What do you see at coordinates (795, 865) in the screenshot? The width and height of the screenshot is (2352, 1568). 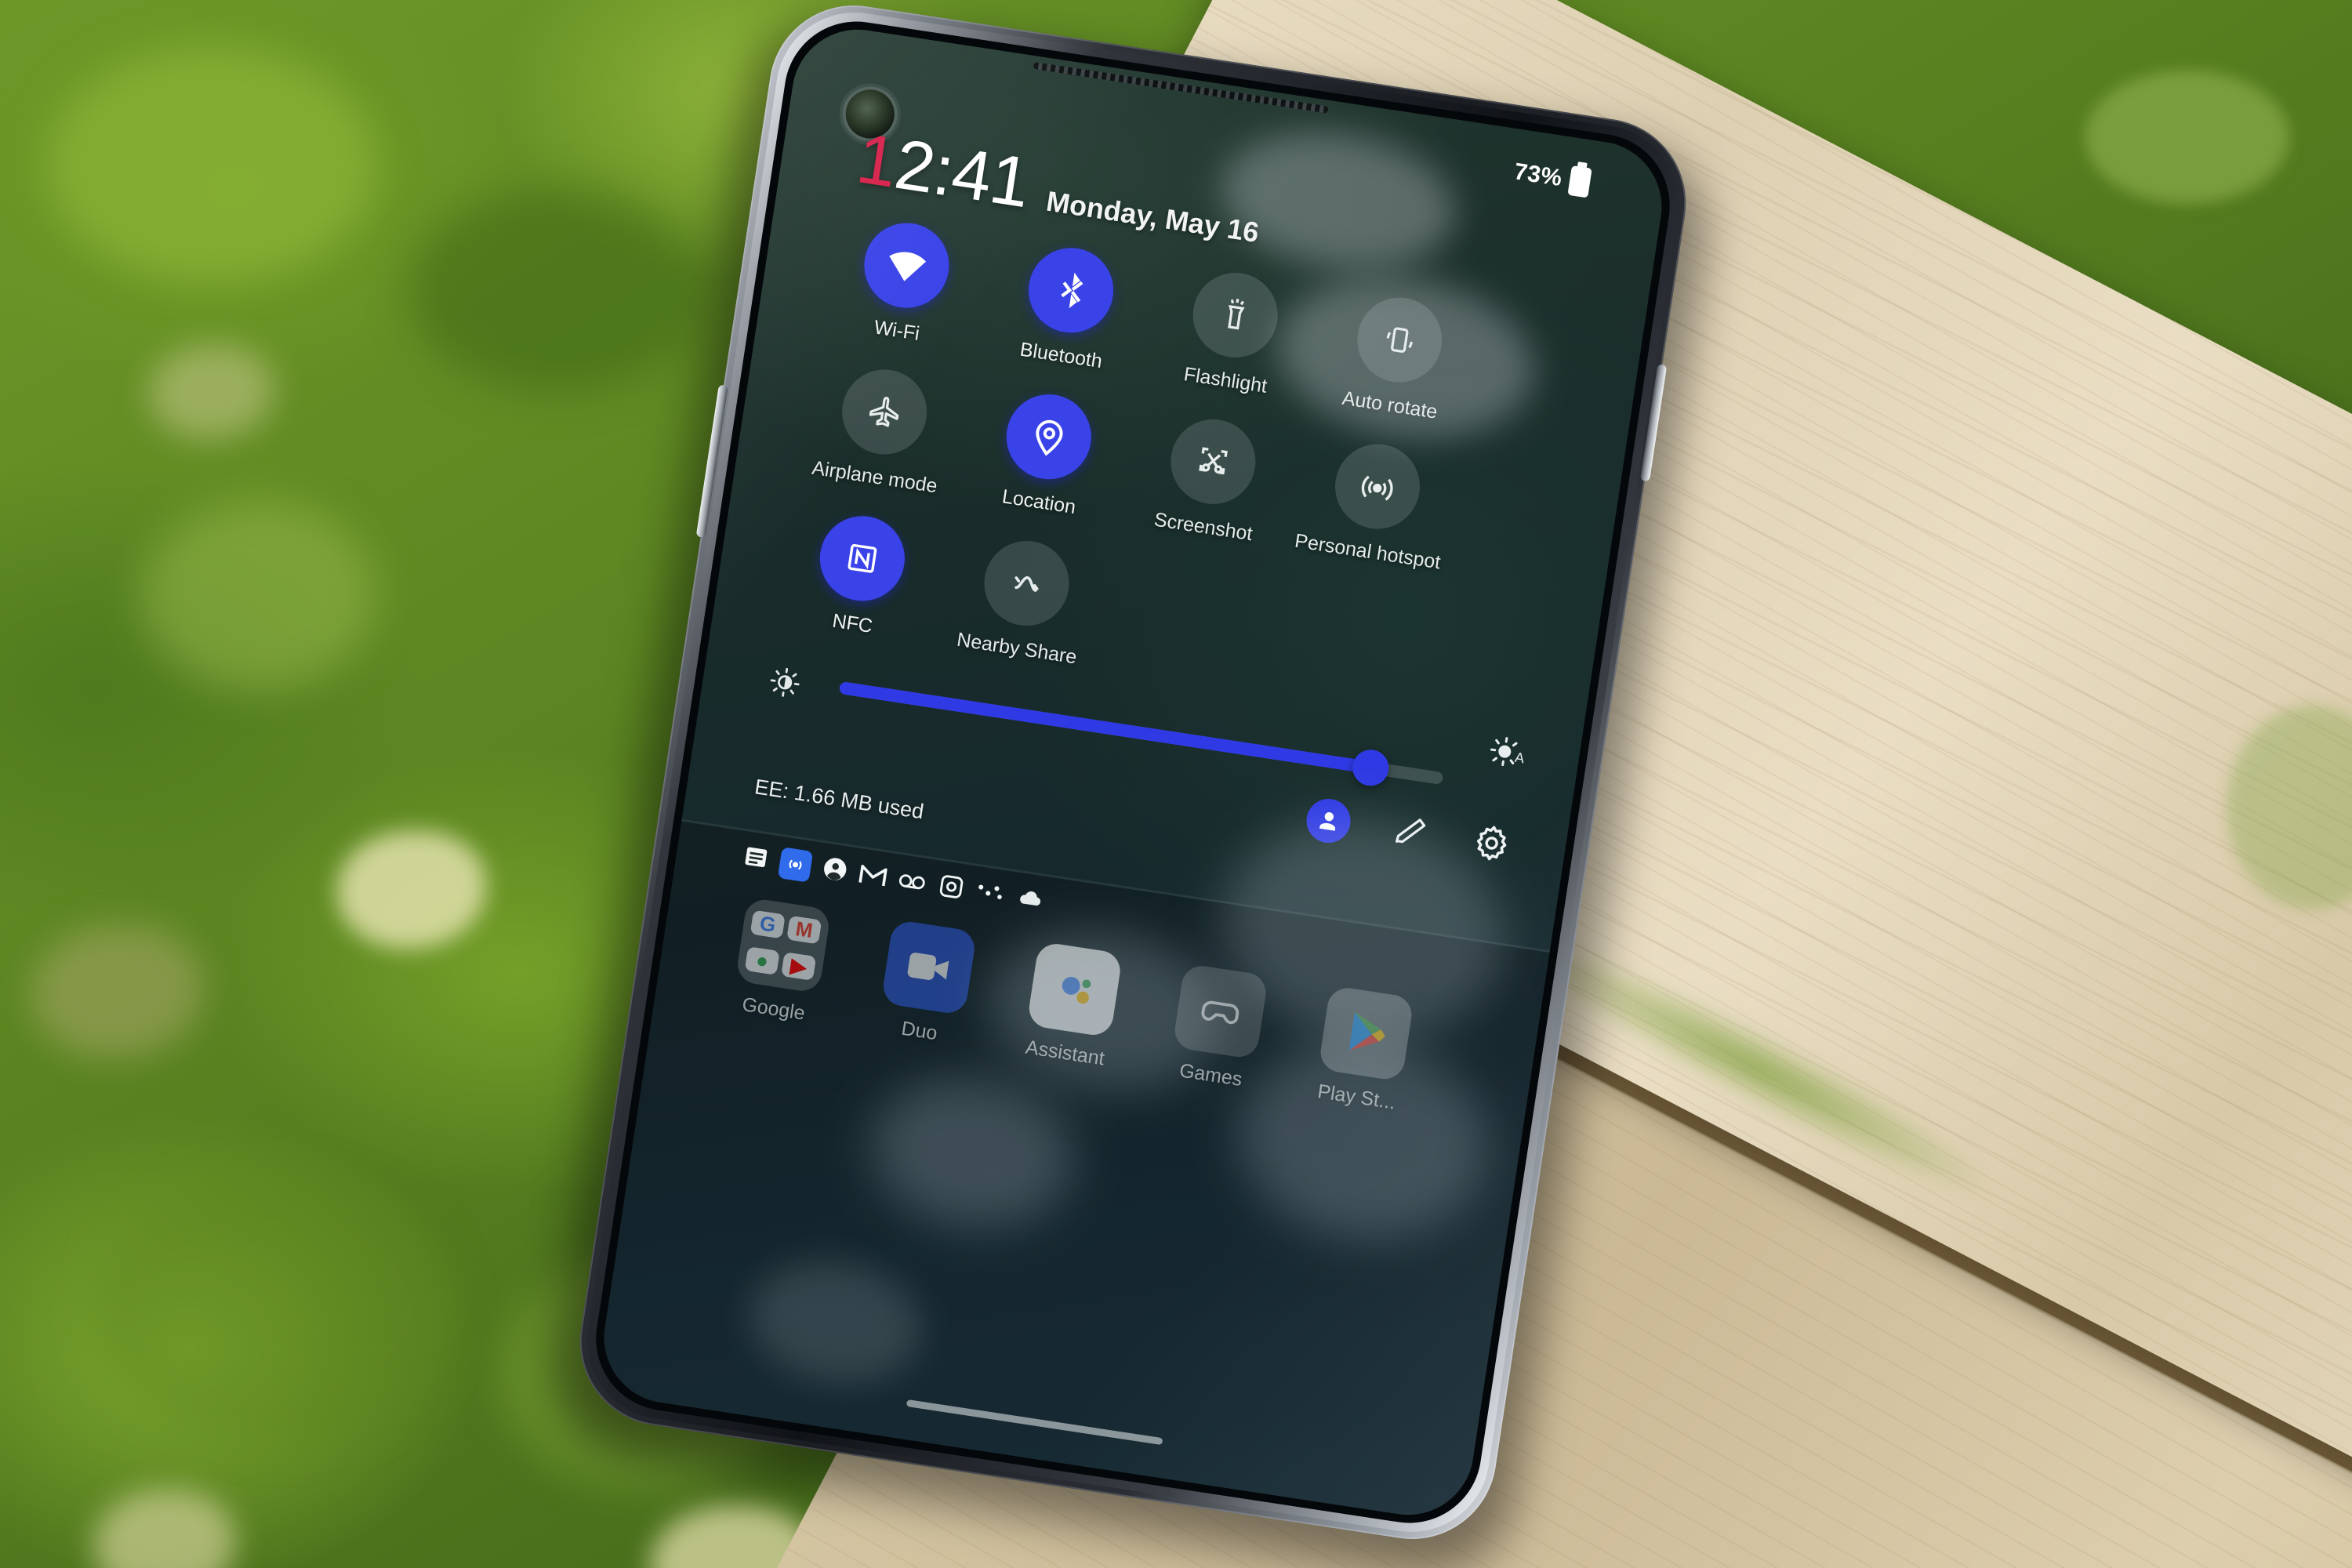 I see `nfc-active-icon` at bounding box center [795, 865].